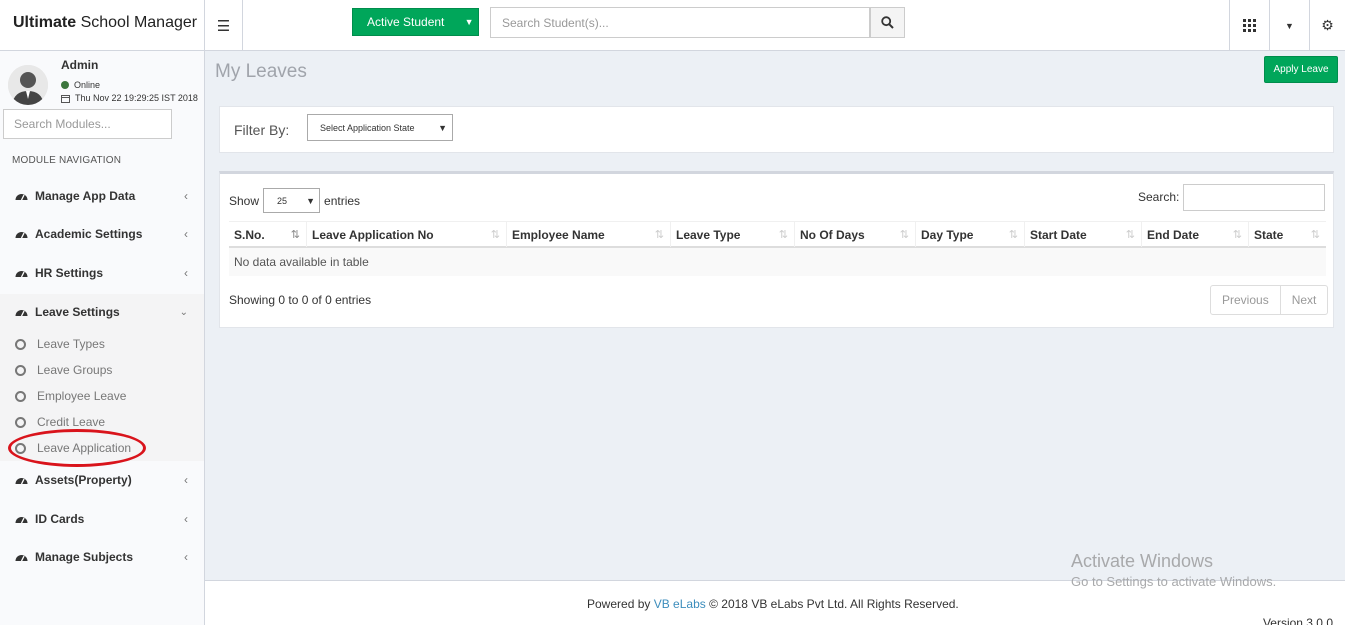 This screenshot has height=625, width=1345. I want to click on nav-item-label: Assets(Property), so click(83, 480).